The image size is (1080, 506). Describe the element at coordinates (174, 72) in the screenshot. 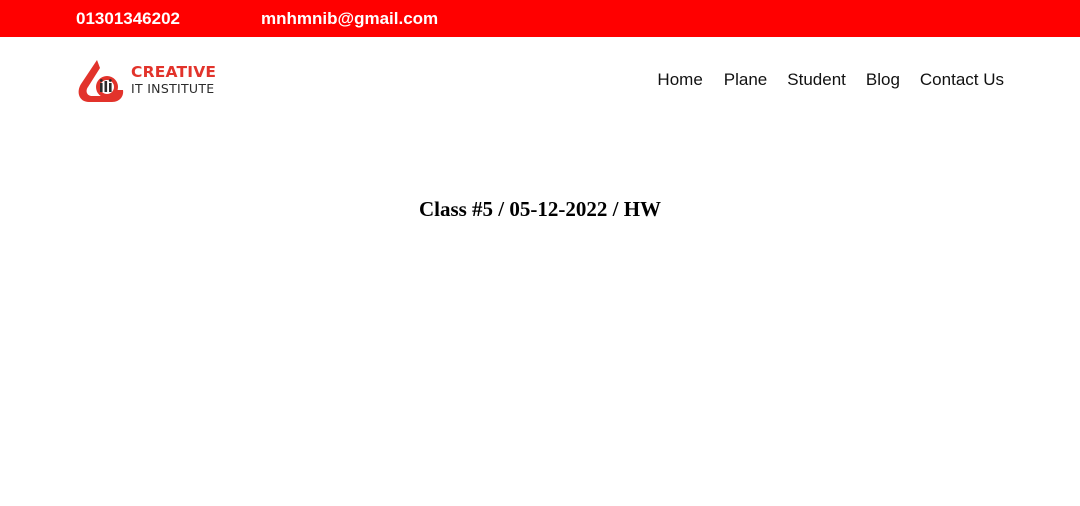

I see `logo-text-creative: CREATIVE` at that location.